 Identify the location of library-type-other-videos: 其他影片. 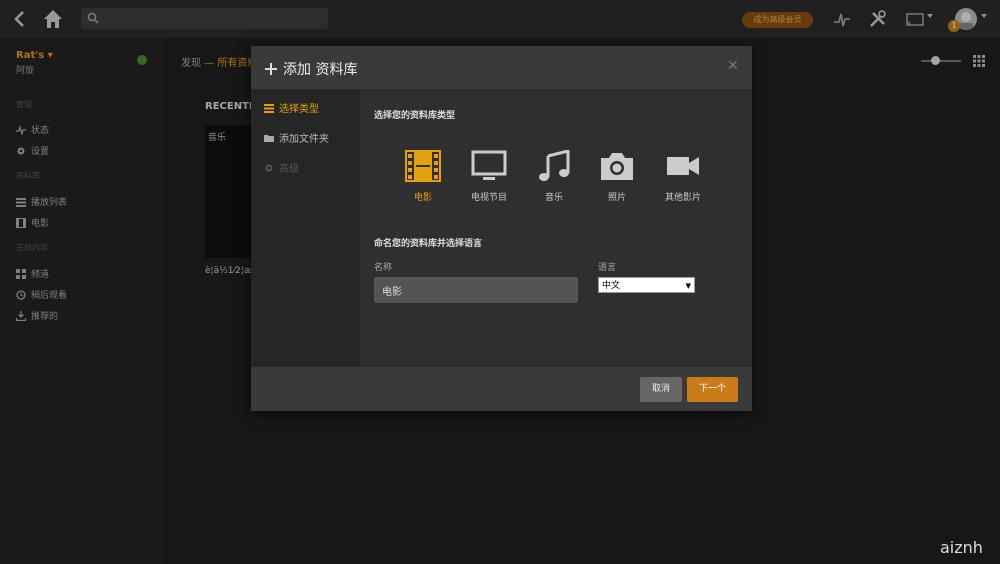
(683, 176).